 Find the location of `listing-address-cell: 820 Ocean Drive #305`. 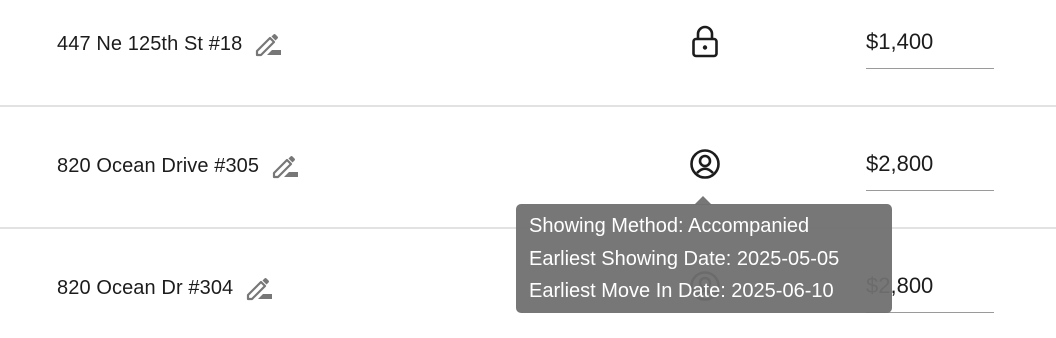

listing-address-cell: 820 Ocean Drive #305 is located at coordinates (179, 166).